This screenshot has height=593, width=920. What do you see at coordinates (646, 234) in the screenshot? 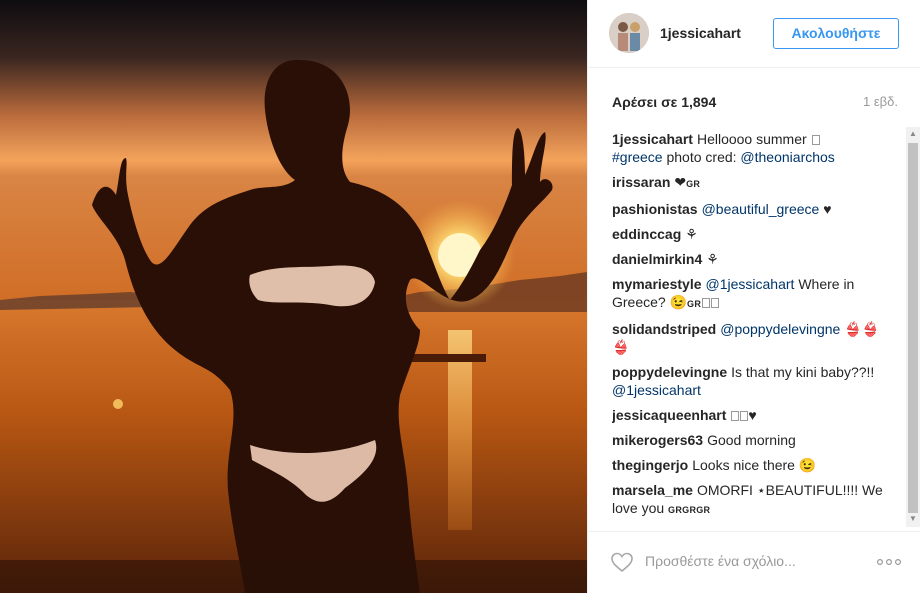
I see `comment-username: eddinccag` at bounding box center [646, 234].